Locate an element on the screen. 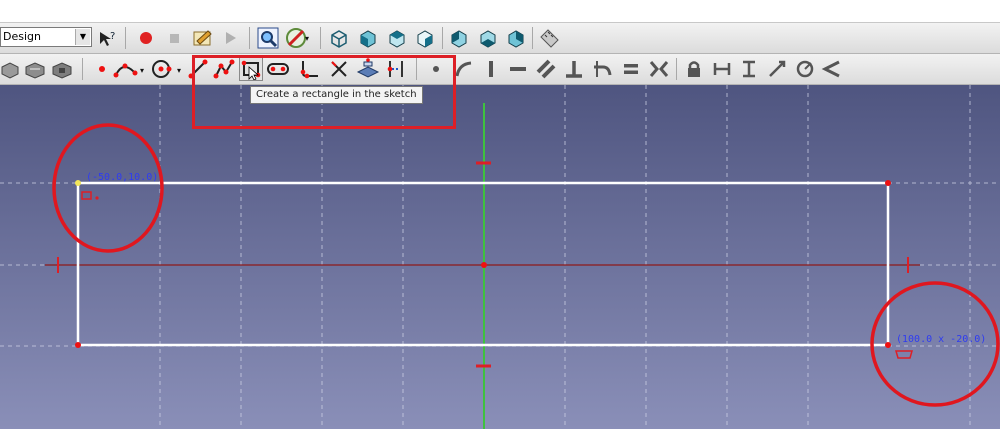 The width and height of the screenshot is (1000, 429). left-view-icon is located at coordinates (516, 38).